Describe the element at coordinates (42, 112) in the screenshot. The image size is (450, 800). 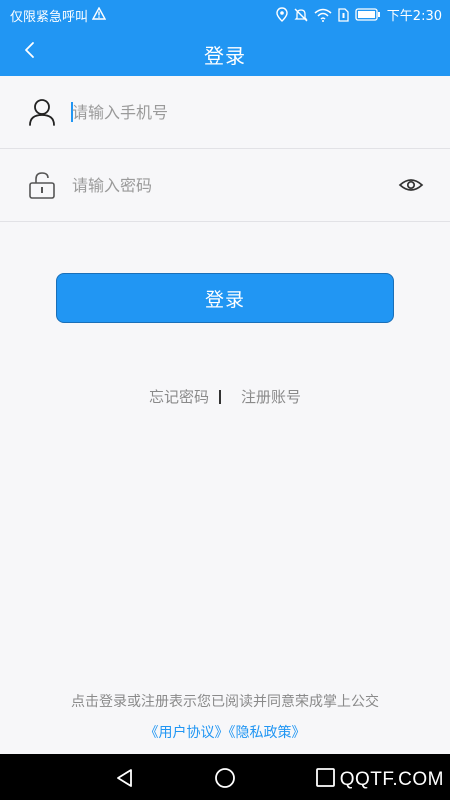
I see `user-icon` at that location.